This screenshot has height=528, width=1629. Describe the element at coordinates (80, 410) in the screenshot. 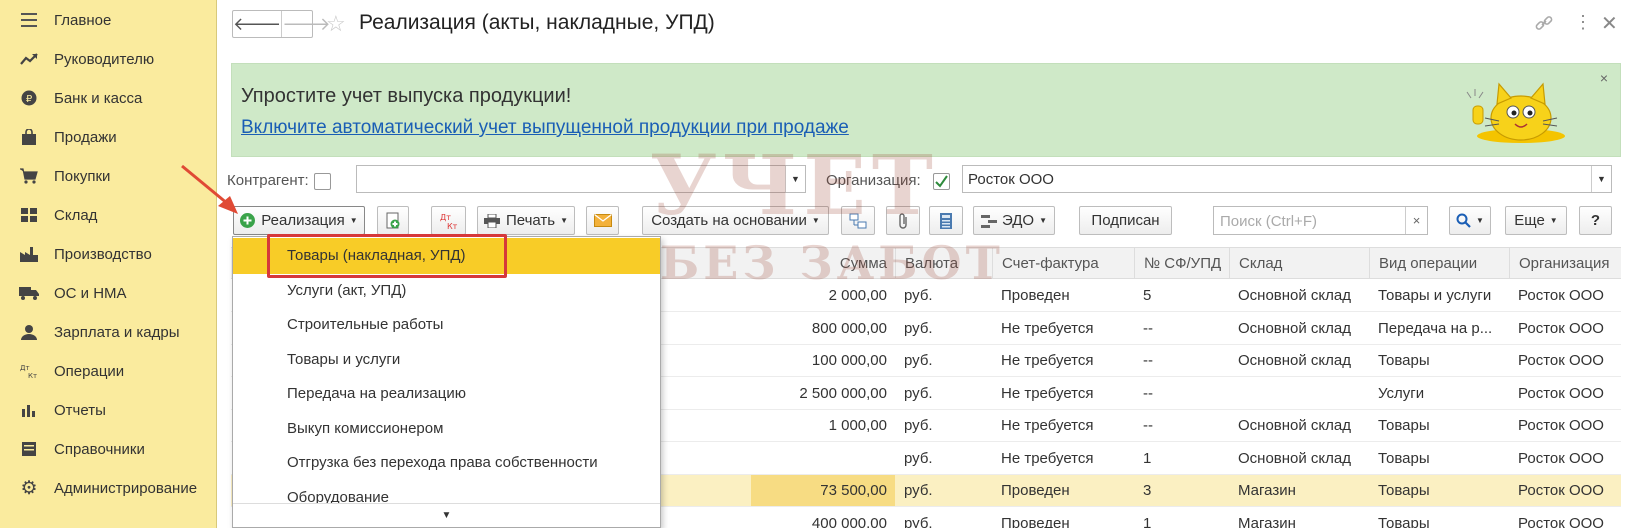

I see `sidebar-item-label: Отчеты` at that location.